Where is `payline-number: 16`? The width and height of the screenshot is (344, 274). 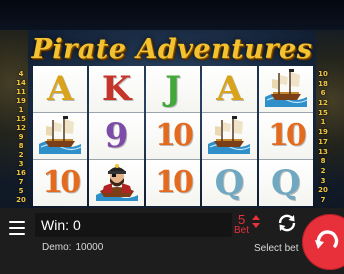 payline-number: 16 is located at coordinates (21, 173).